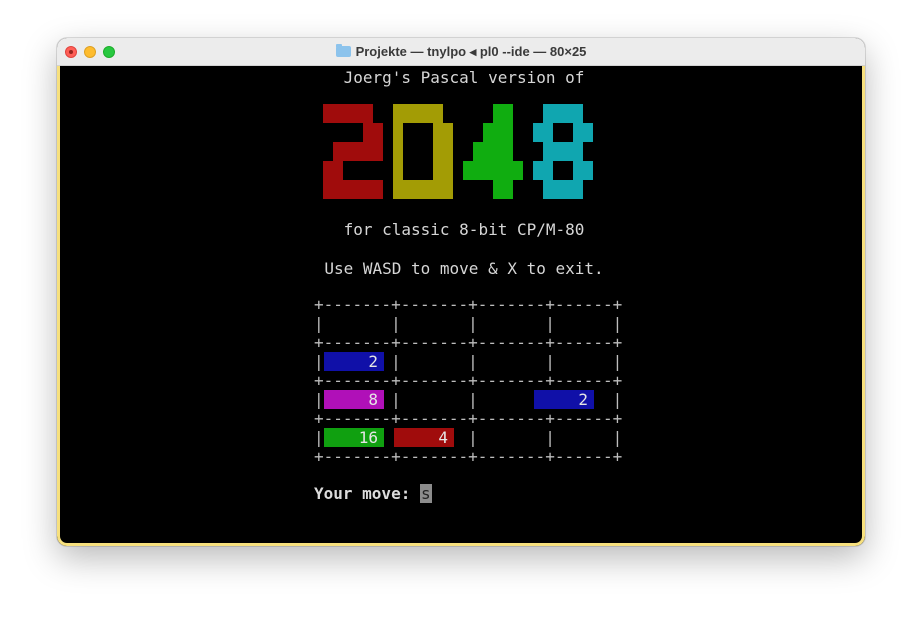  What do you see at coordinates (464, 268) in the screenshot?
I see `game-instructions: Use WASD to move & X to exit.` at bounding box center [464, 268].